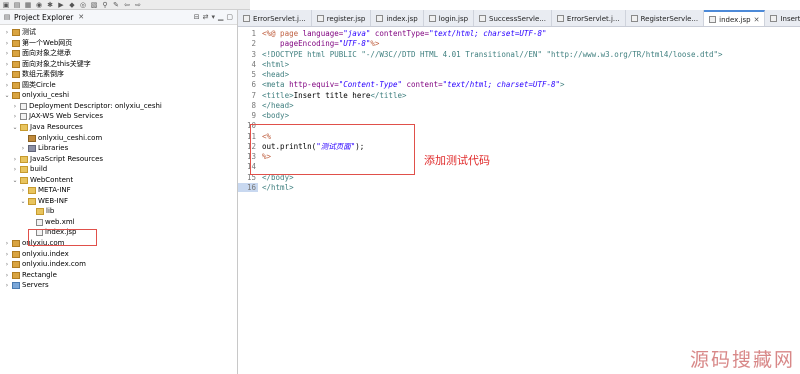 This screenshot has height=374, width=800. I want to click on editor-tab: login.jsp, so click(449, 18).